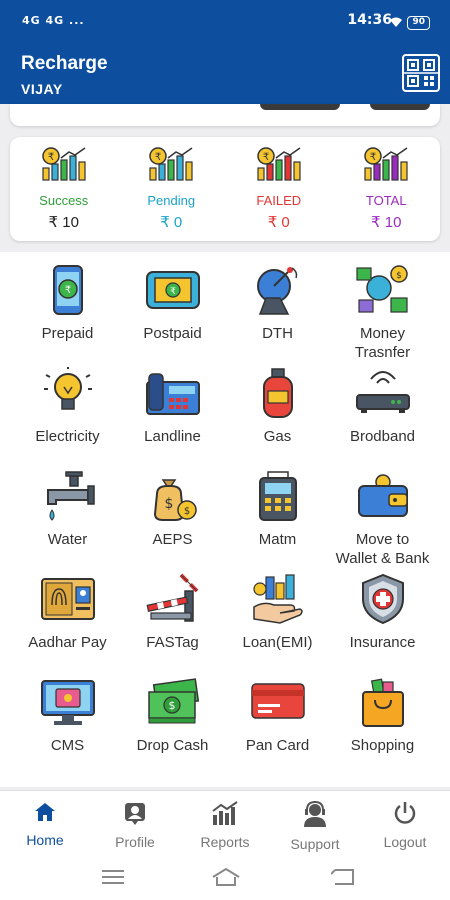 This screenshot has width=450, height=900. I want to click on service-label: Shopping, so click(382, 745).